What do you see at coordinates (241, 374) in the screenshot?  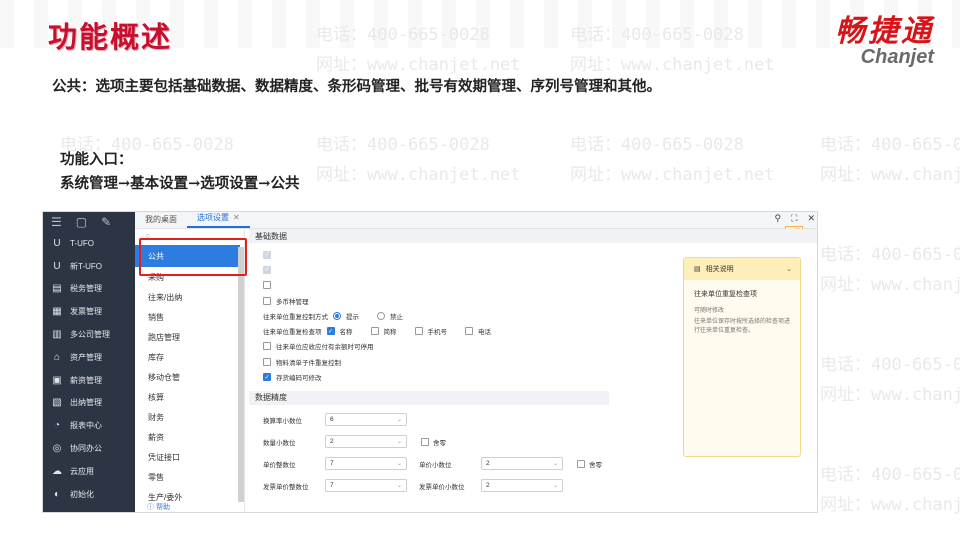 I see `scrollbar` at bounding box center [241, 374].